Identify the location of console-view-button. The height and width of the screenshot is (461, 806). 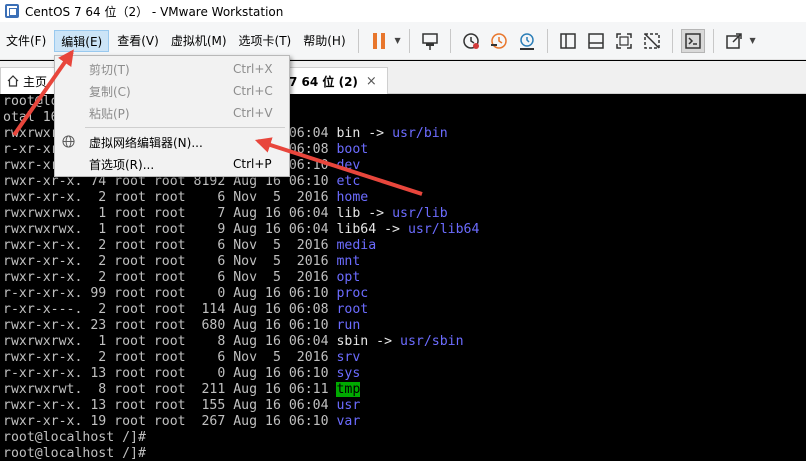
(692, 40).